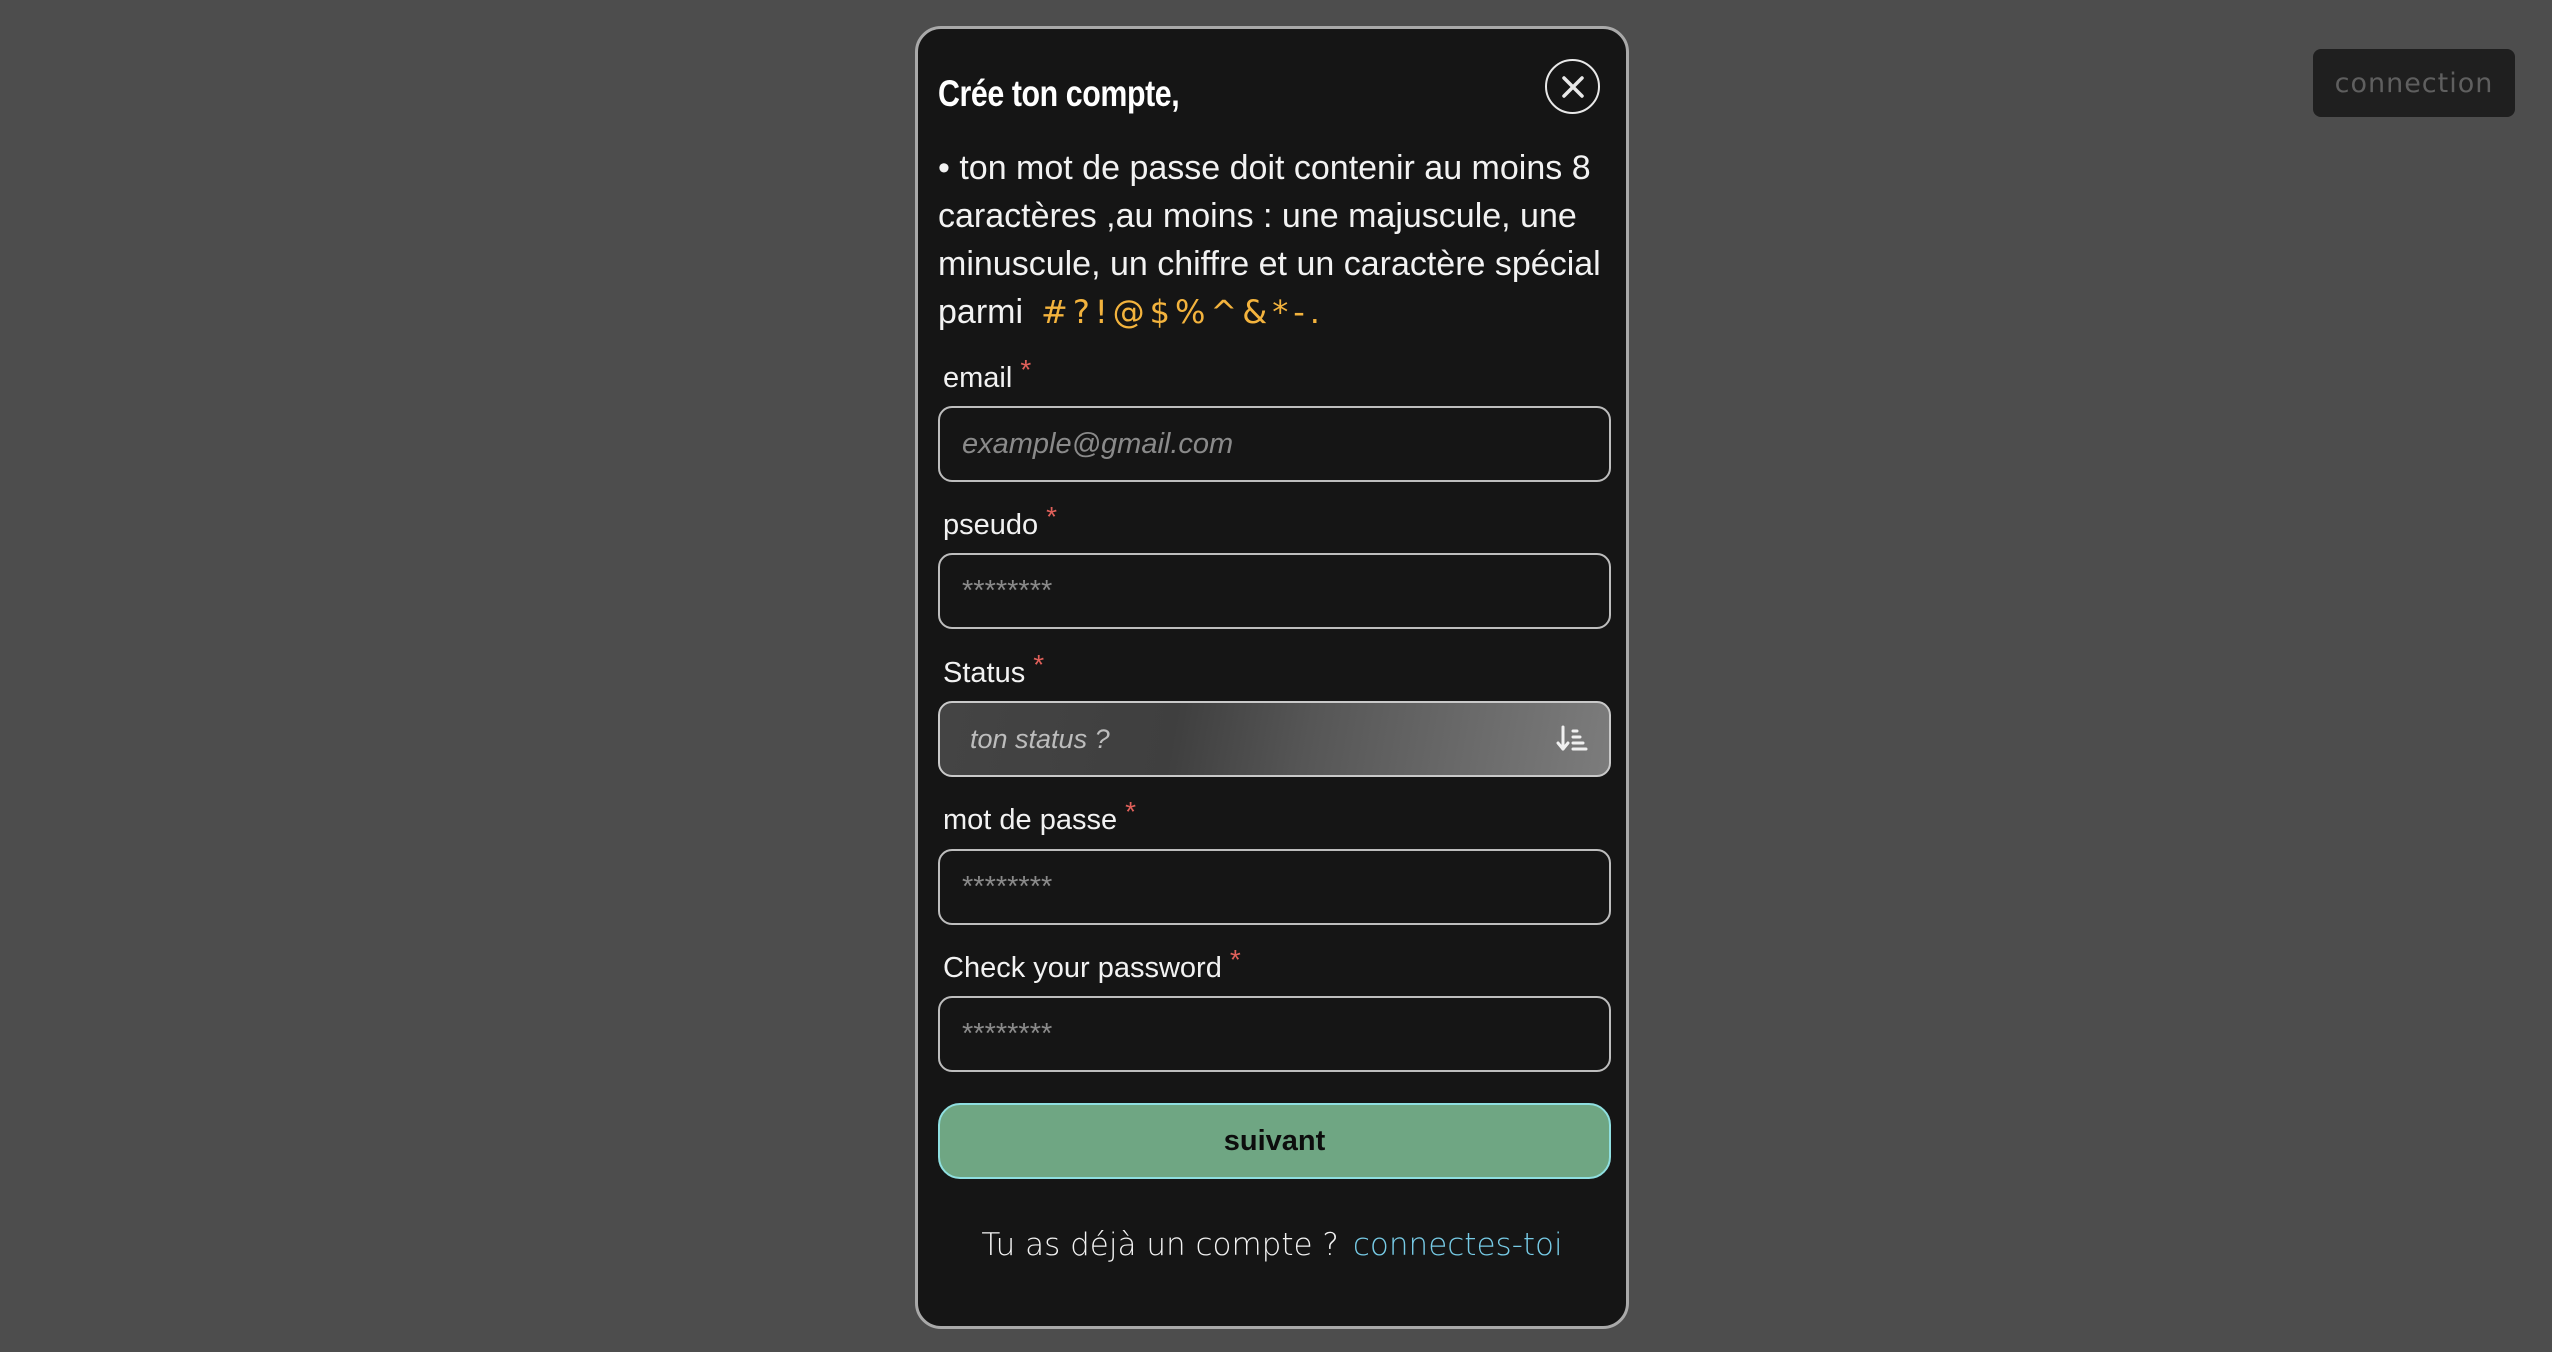  Describe the element at coordinates (1030, 820) in the screenshot. I see `password-label-text: mot de passe` at that location.